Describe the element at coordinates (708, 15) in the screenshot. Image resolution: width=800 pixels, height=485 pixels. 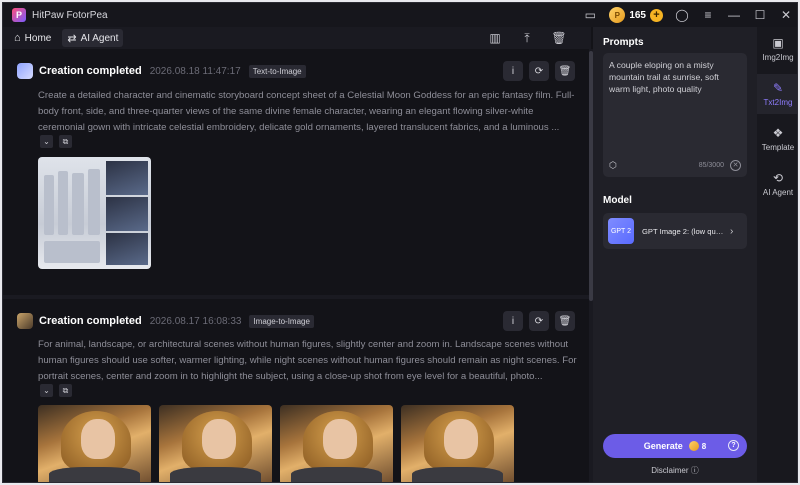
I see `menu-icon: ≡` at that location.